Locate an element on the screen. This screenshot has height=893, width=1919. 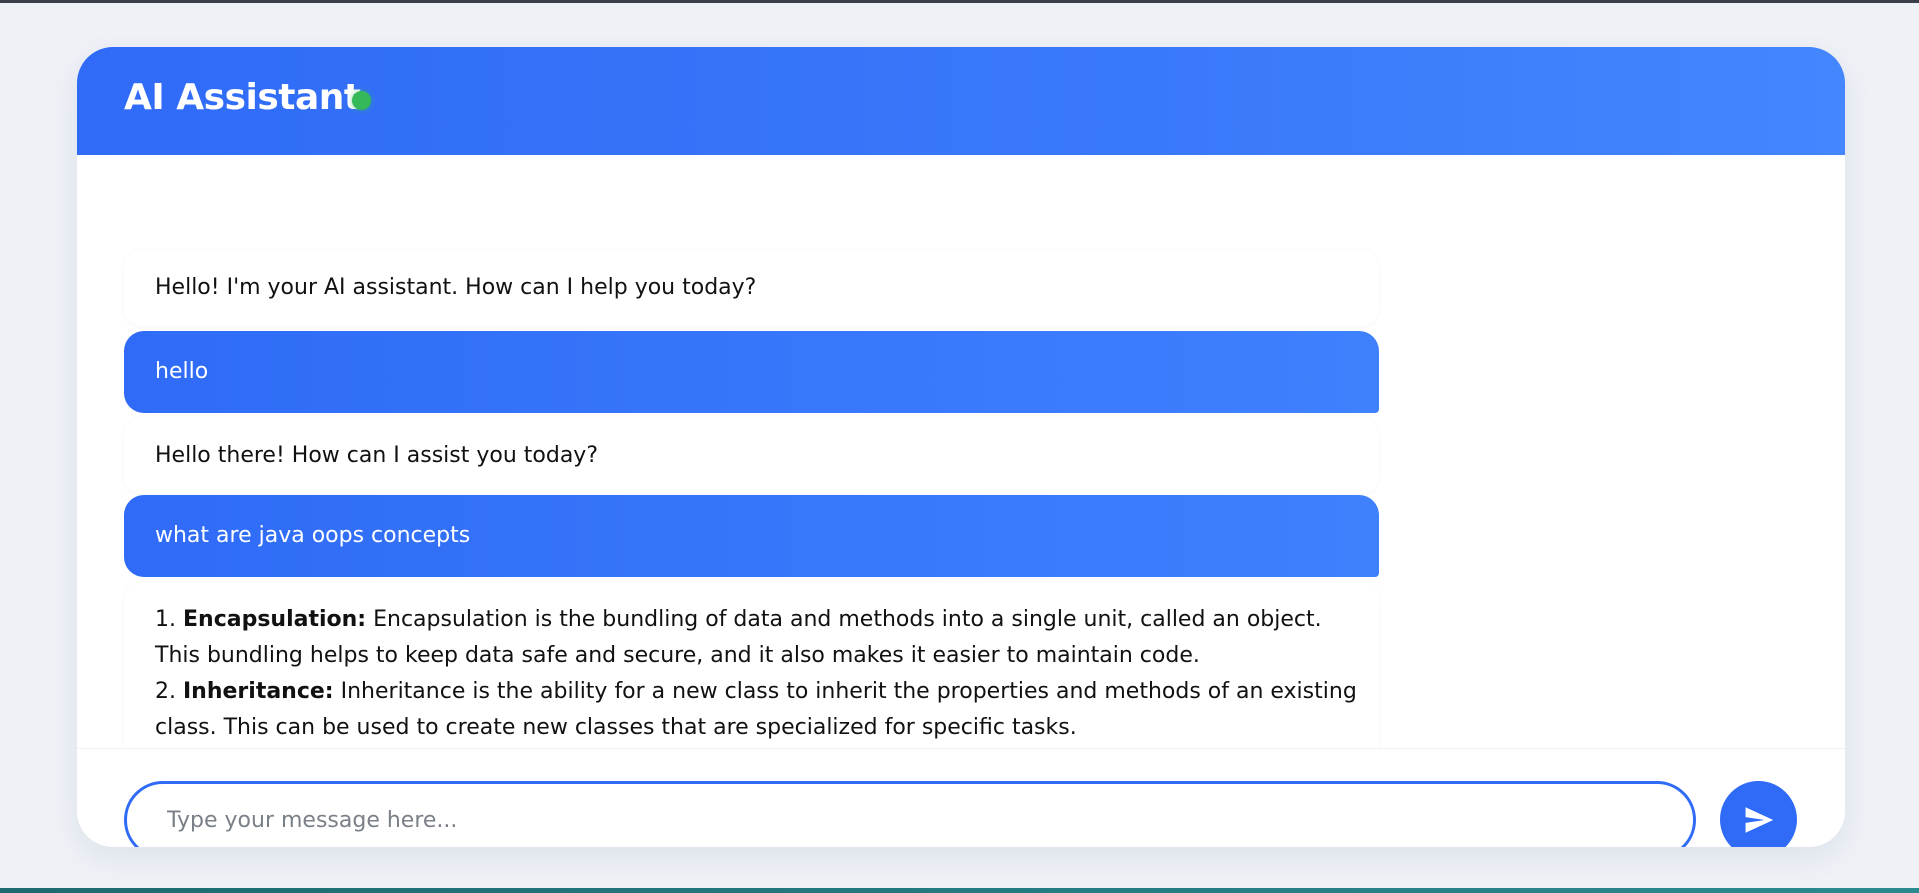
send-button is located at coordinates (1758, 814).